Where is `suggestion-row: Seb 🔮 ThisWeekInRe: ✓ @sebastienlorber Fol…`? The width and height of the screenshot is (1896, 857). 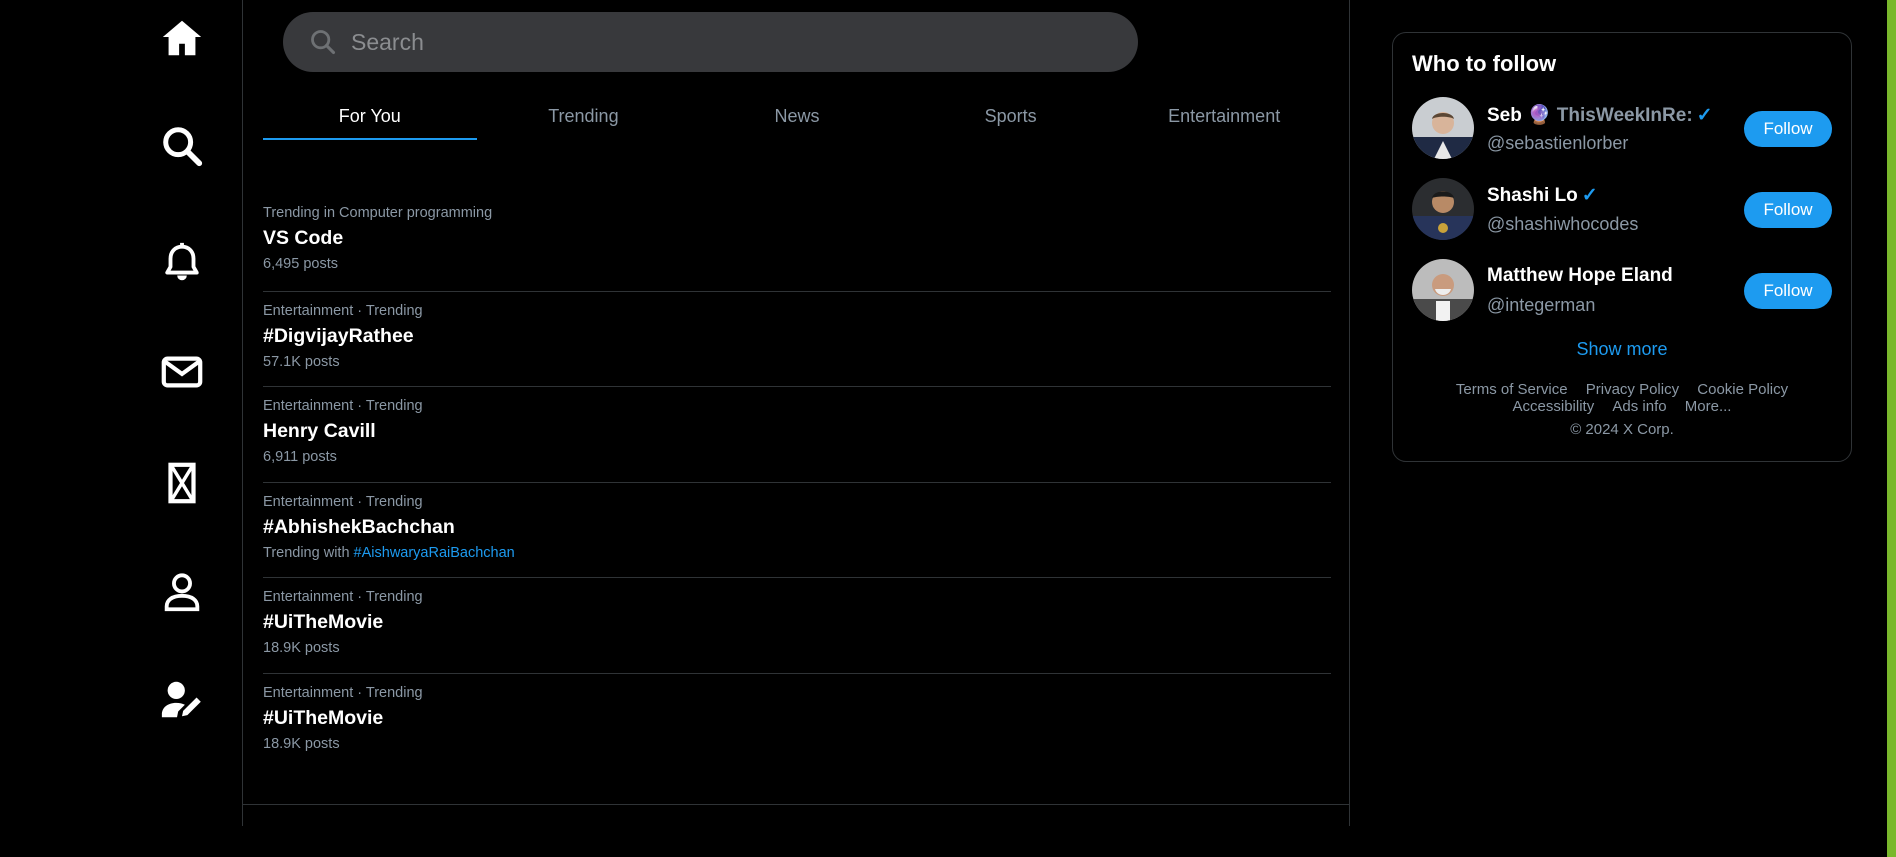 suggestion-row: Seb 🔮 ThisWeekInRe: ✓ @sebastienlorber Fol… is located at coordinates (1627, 129).